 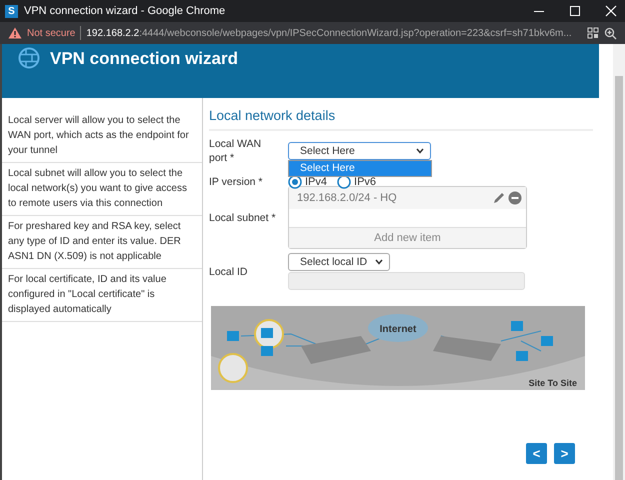 I want to click on radio-label: IPv6, so click(x=365, y=182).